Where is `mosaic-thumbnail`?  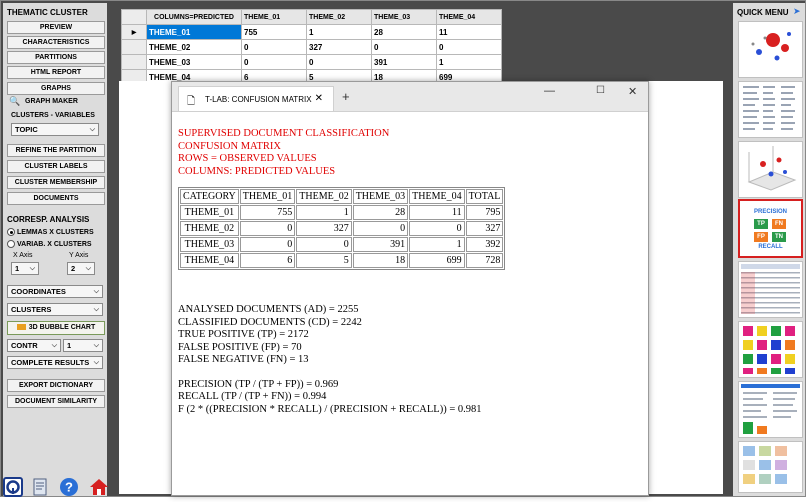 mosaic-thumbnail is located at coordinates (770, 467).